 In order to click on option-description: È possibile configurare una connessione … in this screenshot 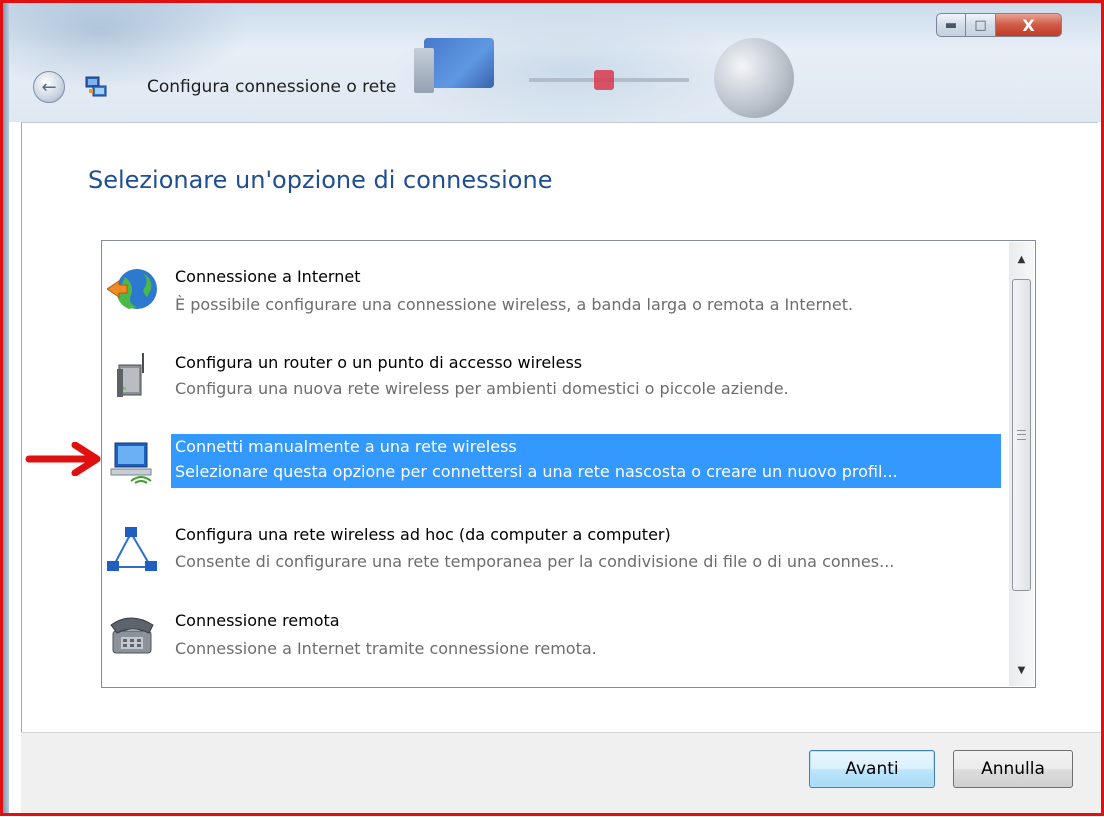, I will do `click(514, 304)`.